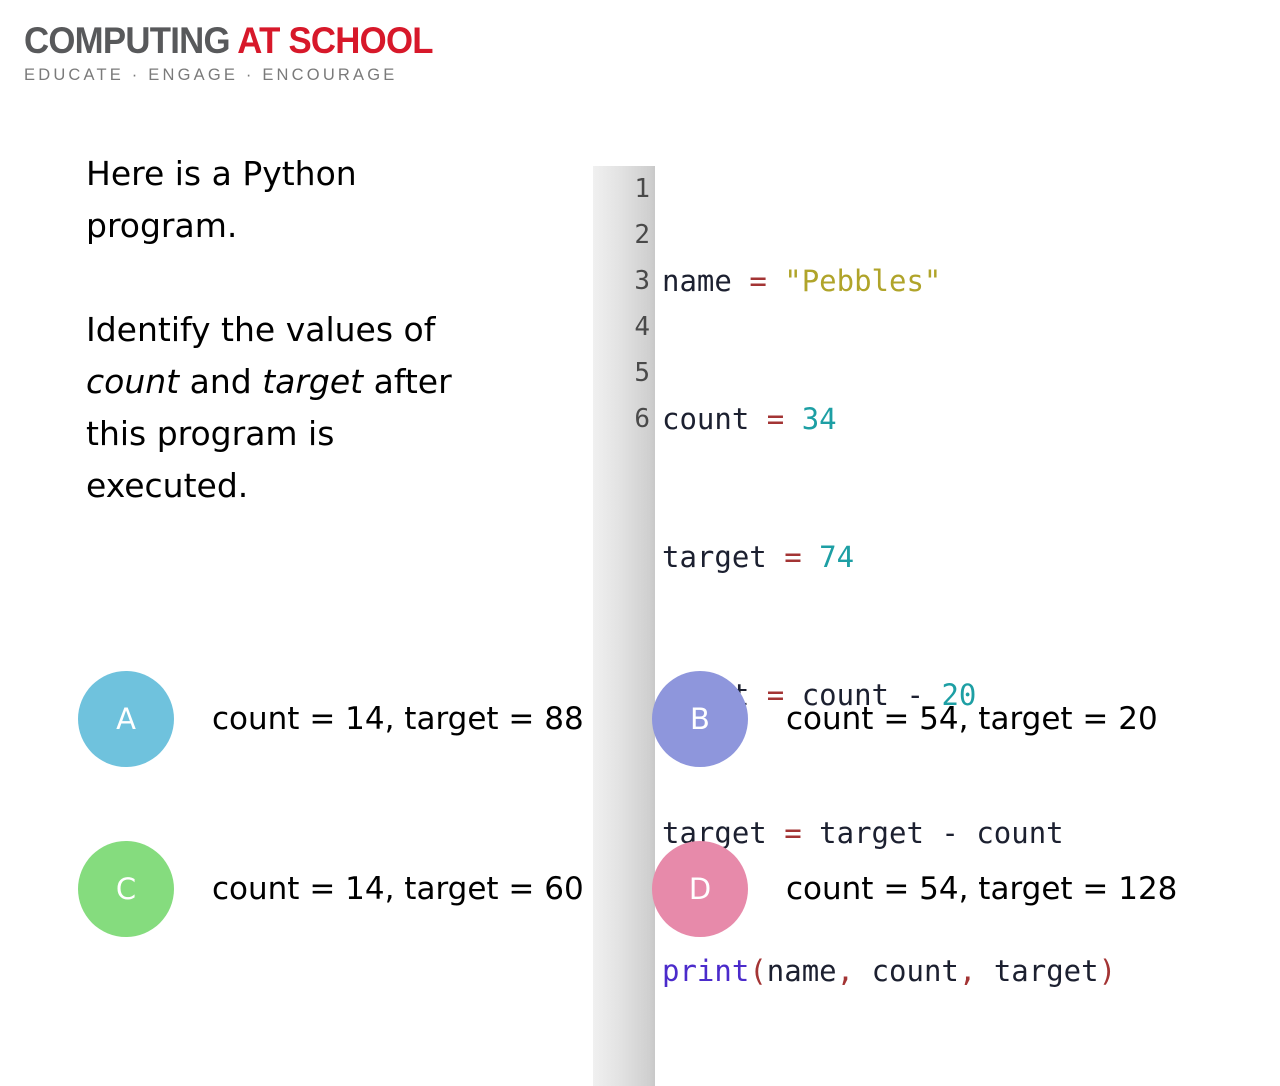 The width and height of the screenshot is (1280, 1086). I want to click on code-line-number-gutter: 1 2 3 4 5 6, so click(624, 626).